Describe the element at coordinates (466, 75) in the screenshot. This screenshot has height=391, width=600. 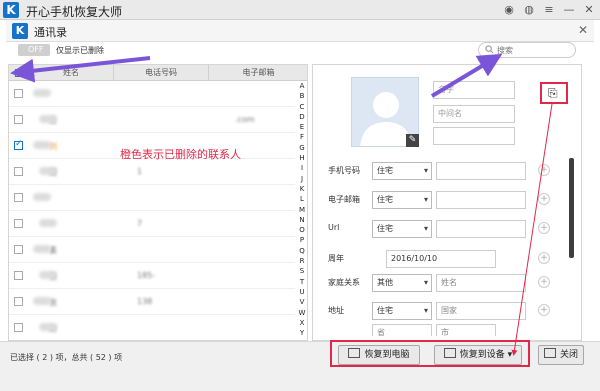
I see `arrow-to-search` at that location.